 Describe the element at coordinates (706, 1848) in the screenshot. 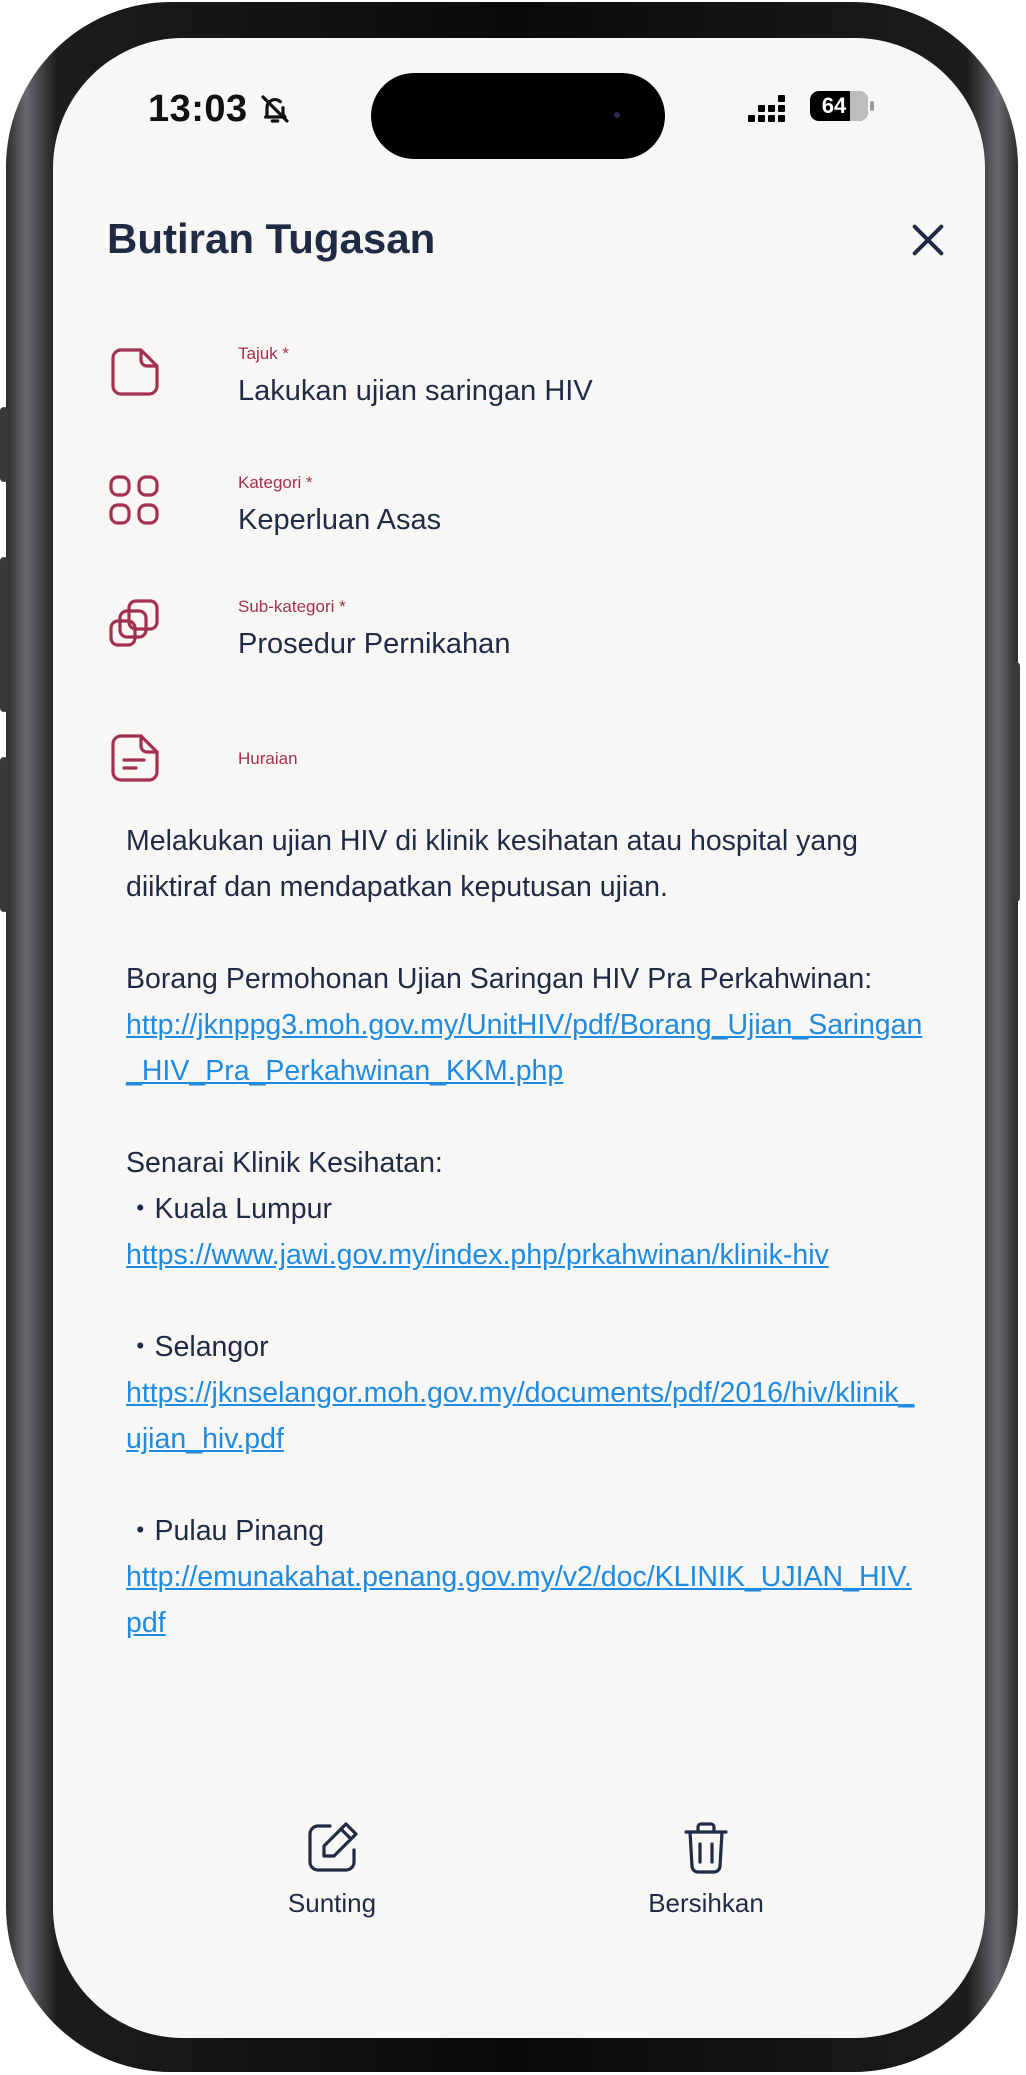

I see `trash-icon` at that location.